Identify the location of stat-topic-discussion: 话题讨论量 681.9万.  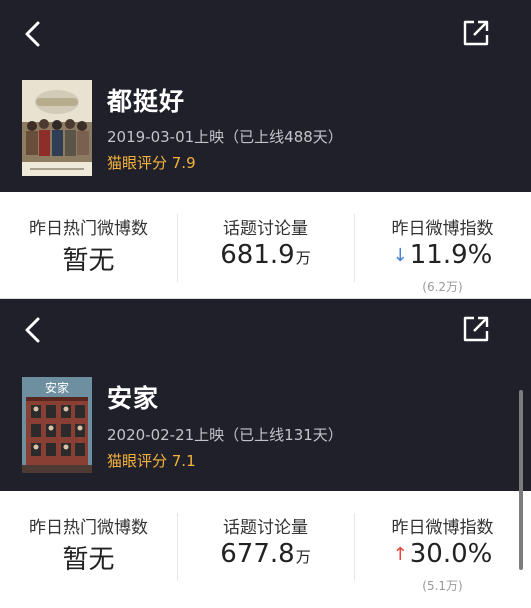
(265, 245).